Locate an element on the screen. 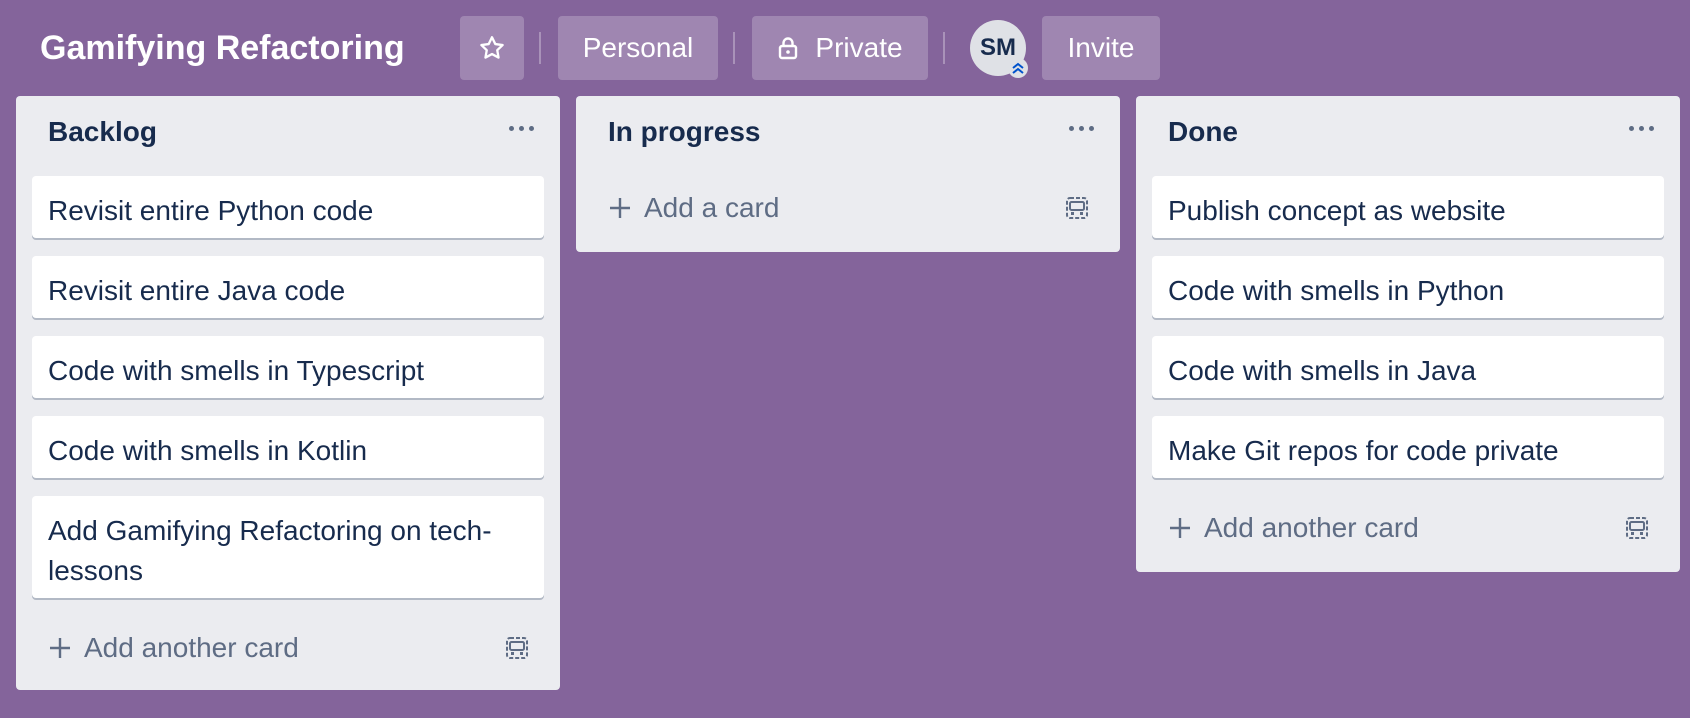 The height and width of the screenshot is (718, 1690). admin-chevron-icon is located at coordinates (1018, 68).